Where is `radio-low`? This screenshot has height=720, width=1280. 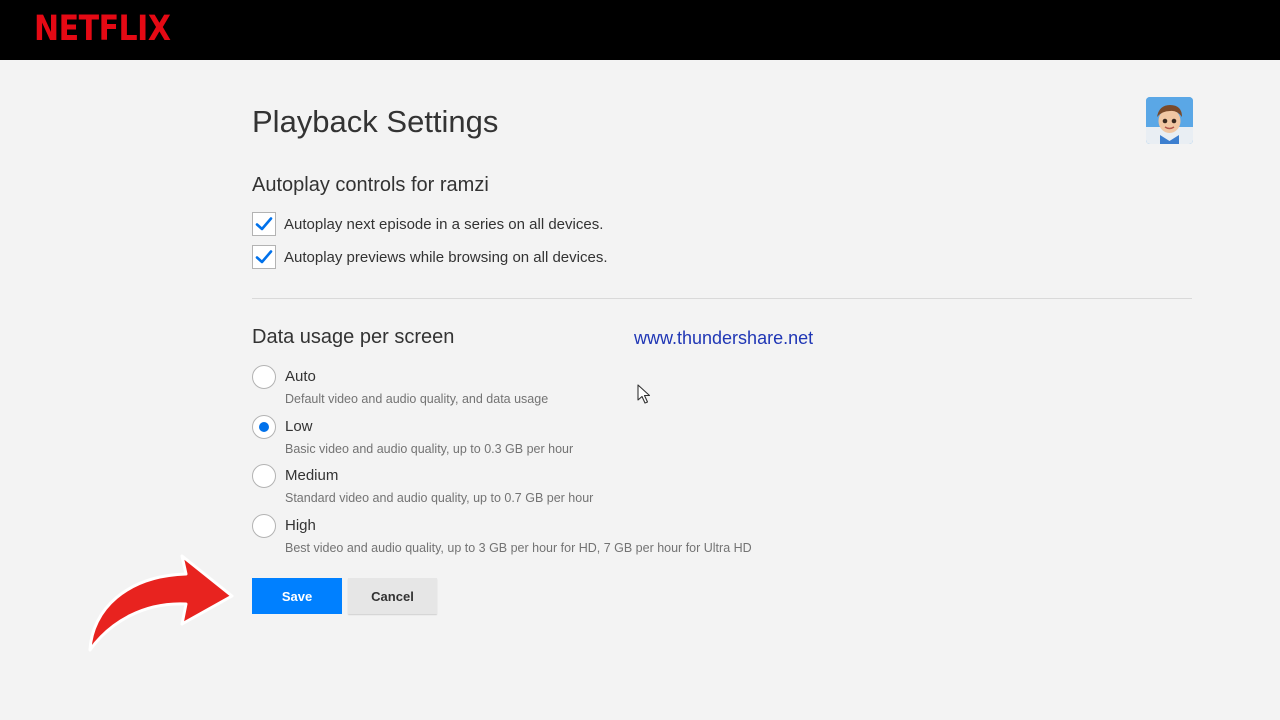
radio-low is located at coordinates (264, 427).